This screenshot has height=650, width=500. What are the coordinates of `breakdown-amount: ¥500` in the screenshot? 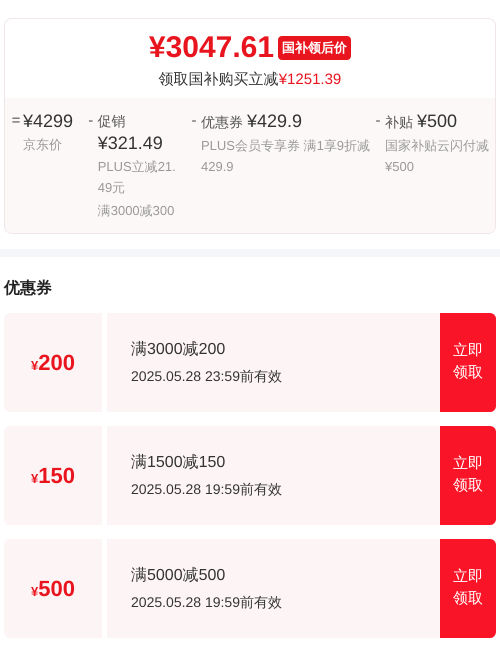 It's located at (437, 121).